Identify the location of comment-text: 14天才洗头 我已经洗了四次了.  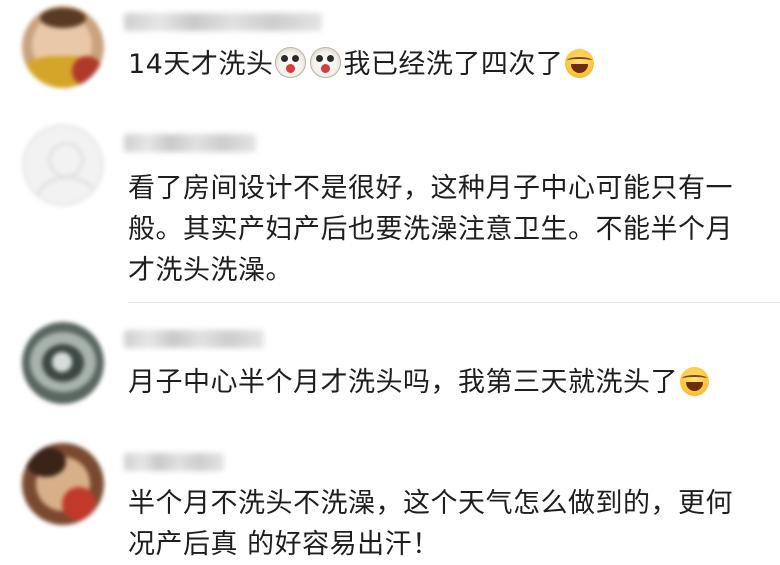
(443, 64).